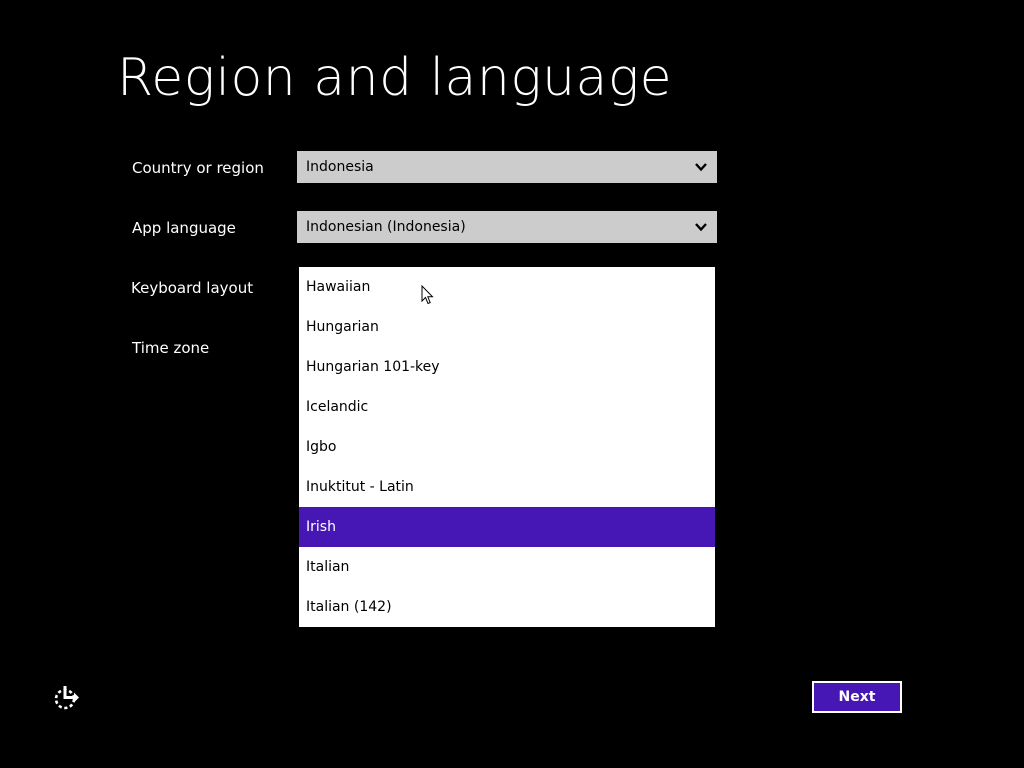 The height and width of the screenshot is (768, 1024). What do you see at coordinates (171, 348) in the screenshot?
I see `time-zone-label: Time zone` at bounding box center [171, 348].